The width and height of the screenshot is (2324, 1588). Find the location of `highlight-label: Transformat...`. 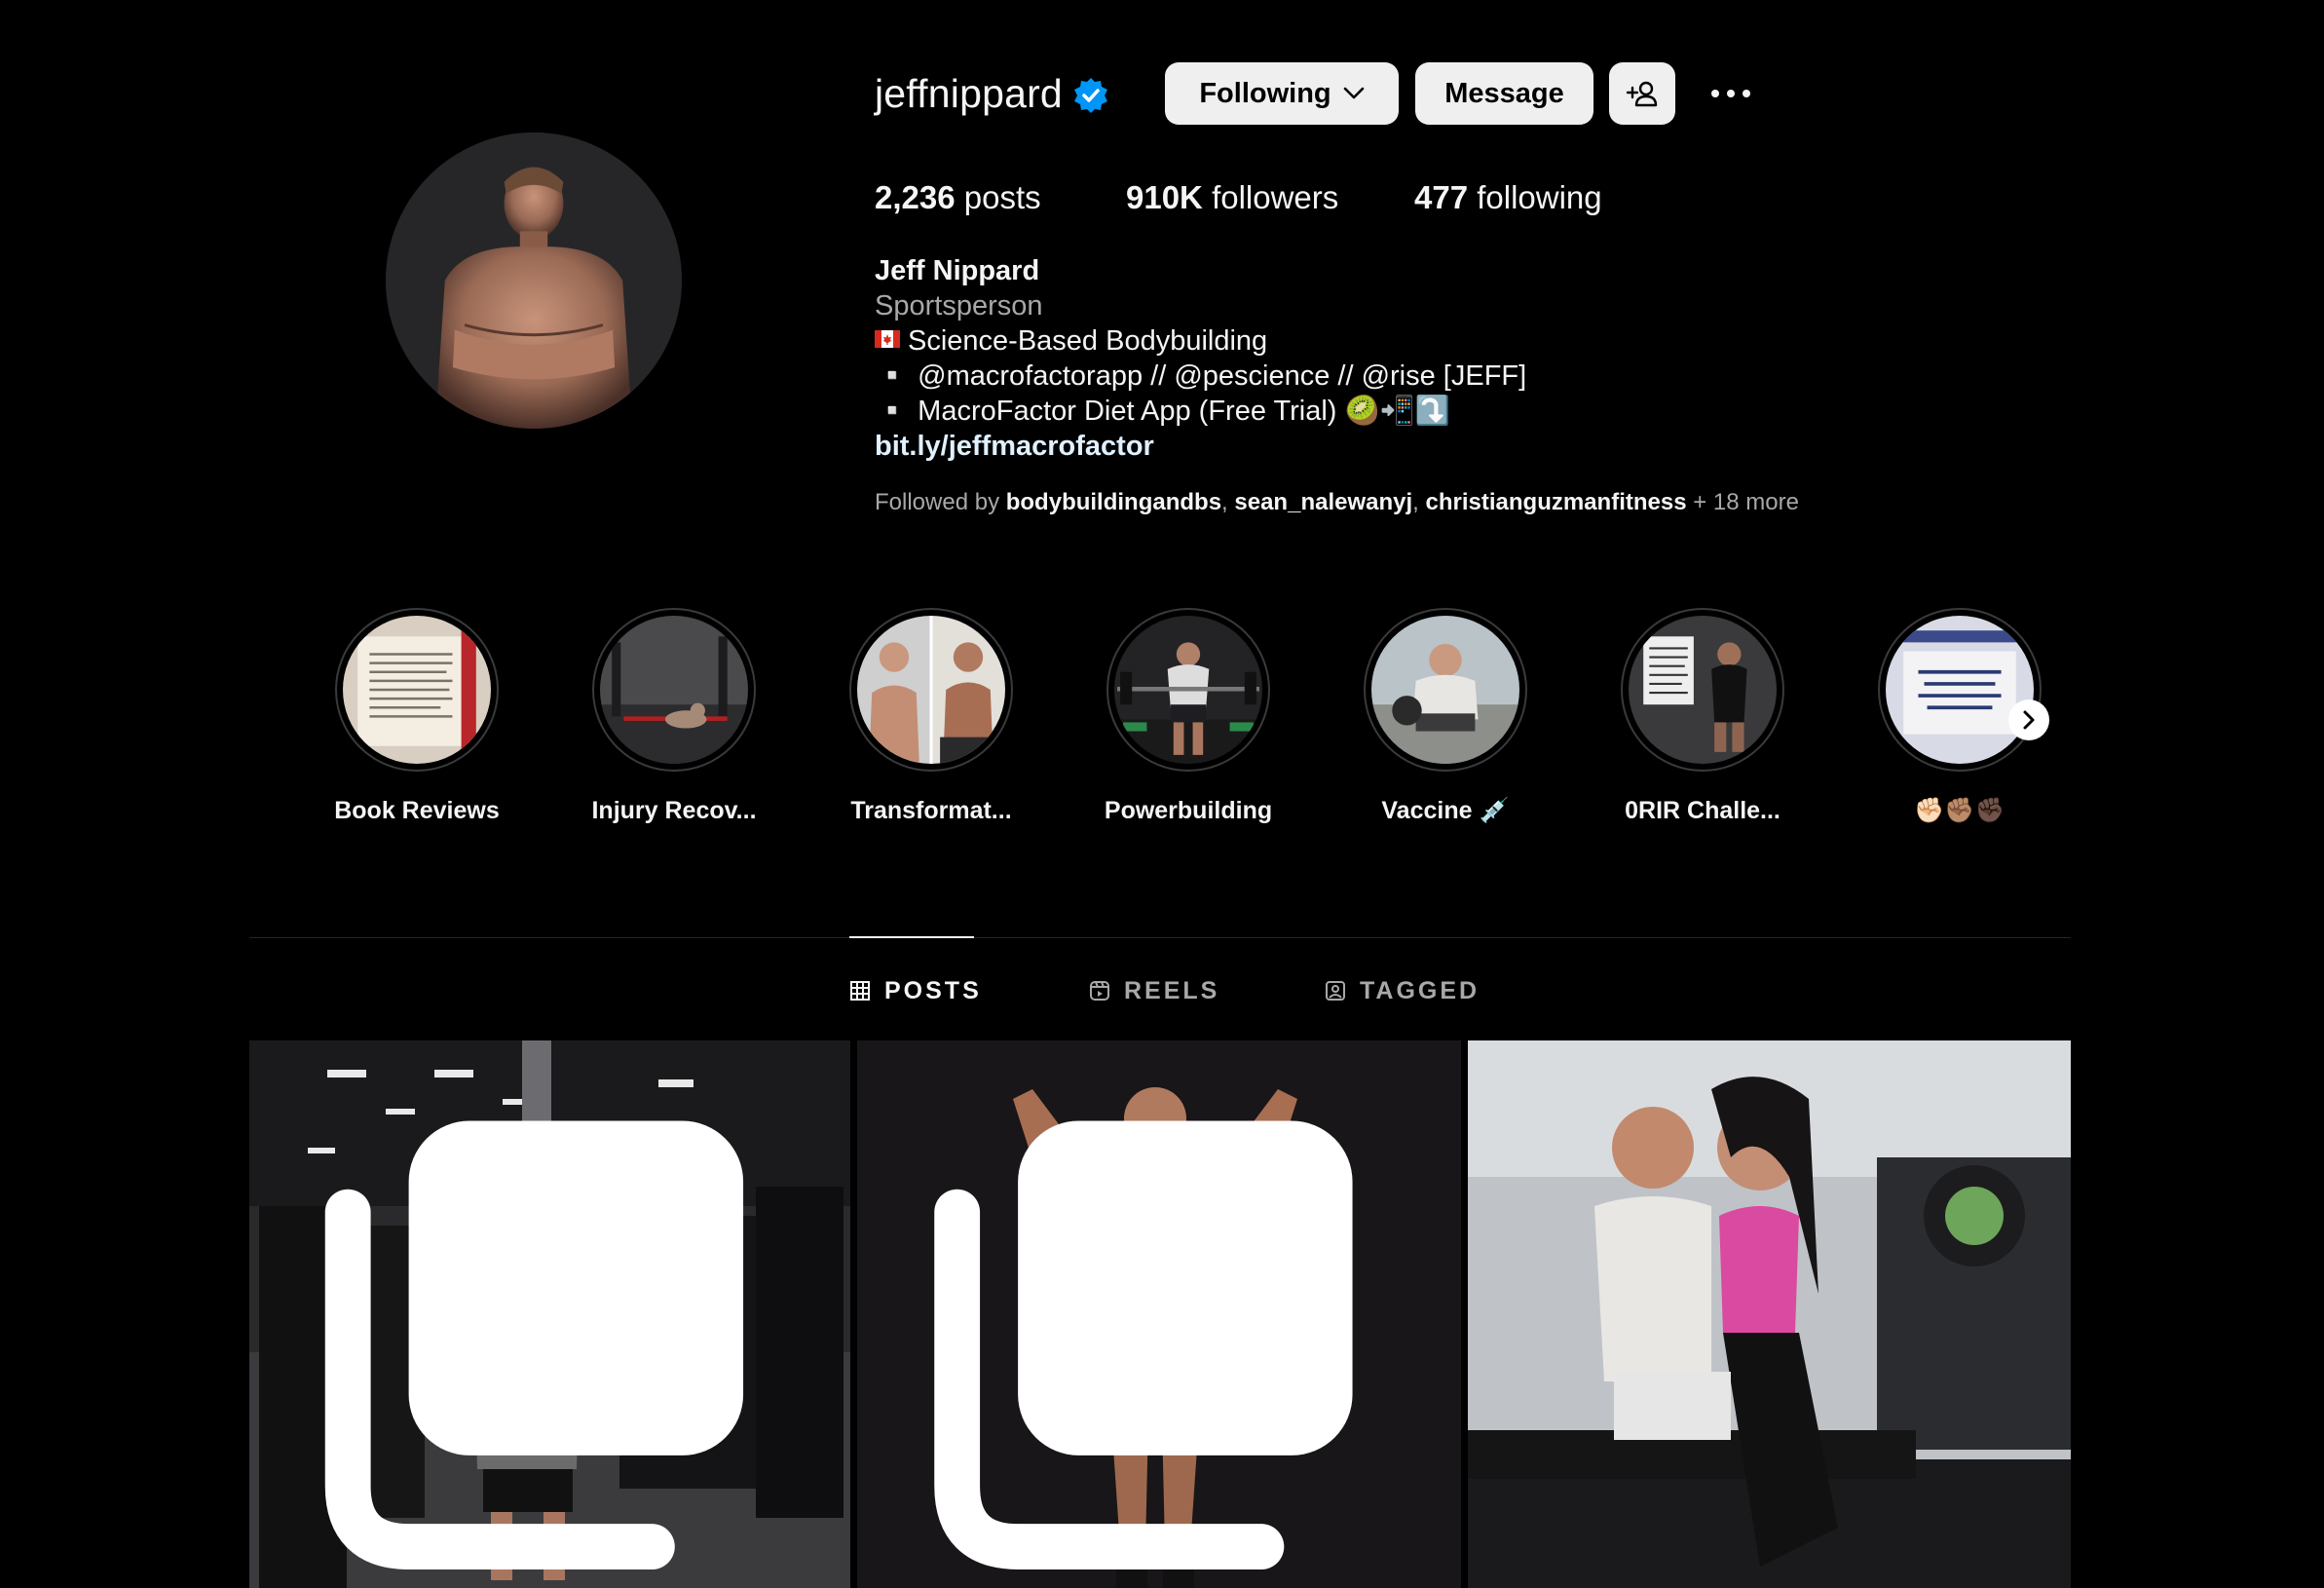

highlight-label: Transformat... is located at coordinates (931, 810).